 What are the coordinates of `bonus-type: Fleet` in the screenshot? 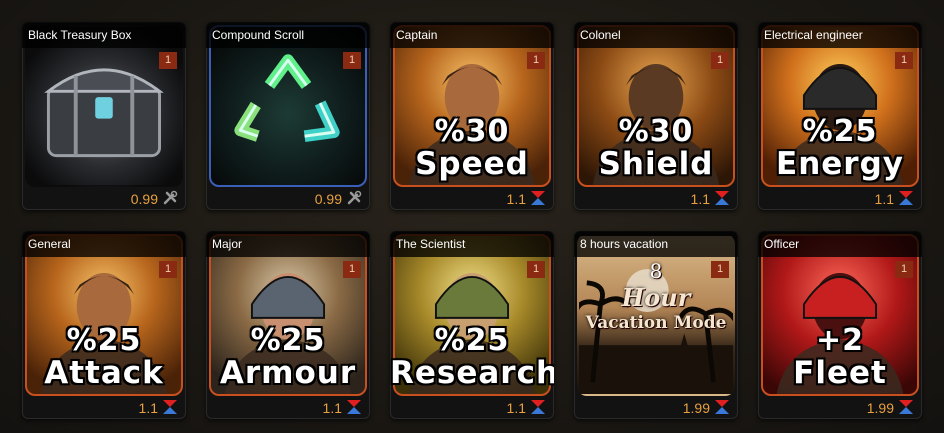 It's located at (839, 373).